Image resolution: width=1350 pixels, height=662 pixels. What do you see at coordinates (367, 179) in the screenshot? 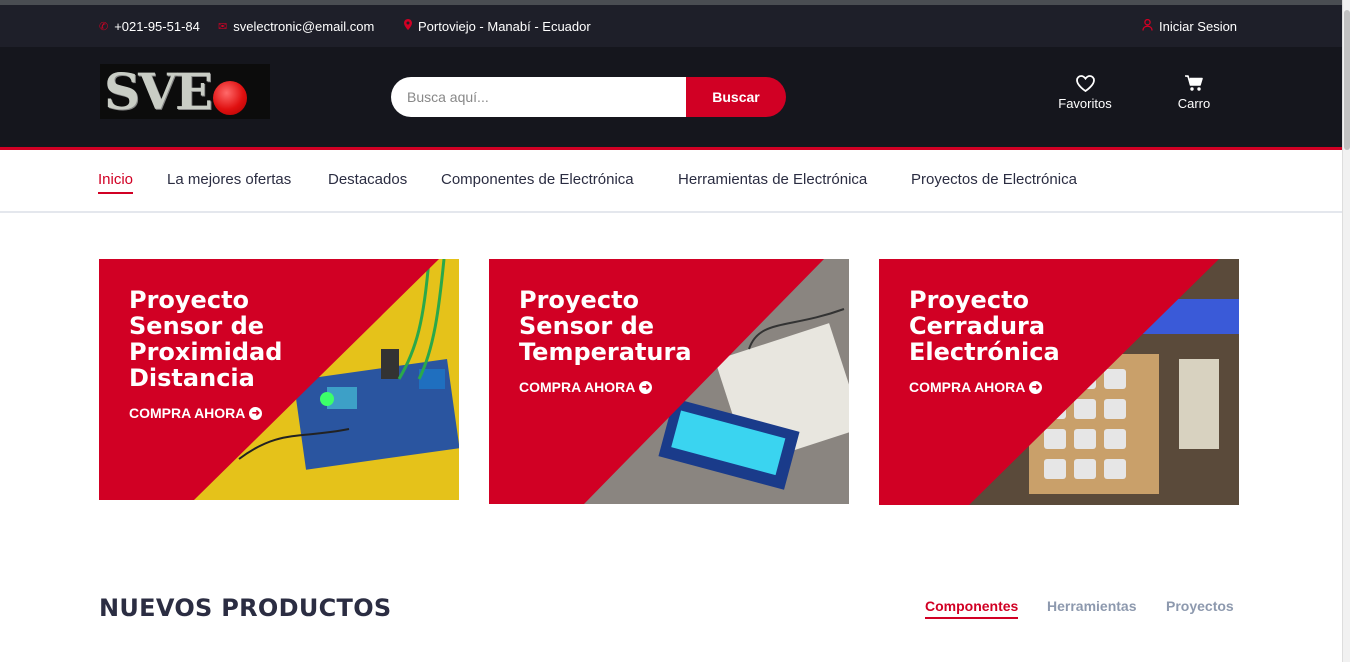
I see `nav-item-destacados: Destacados` at bounding box center [367, 179].